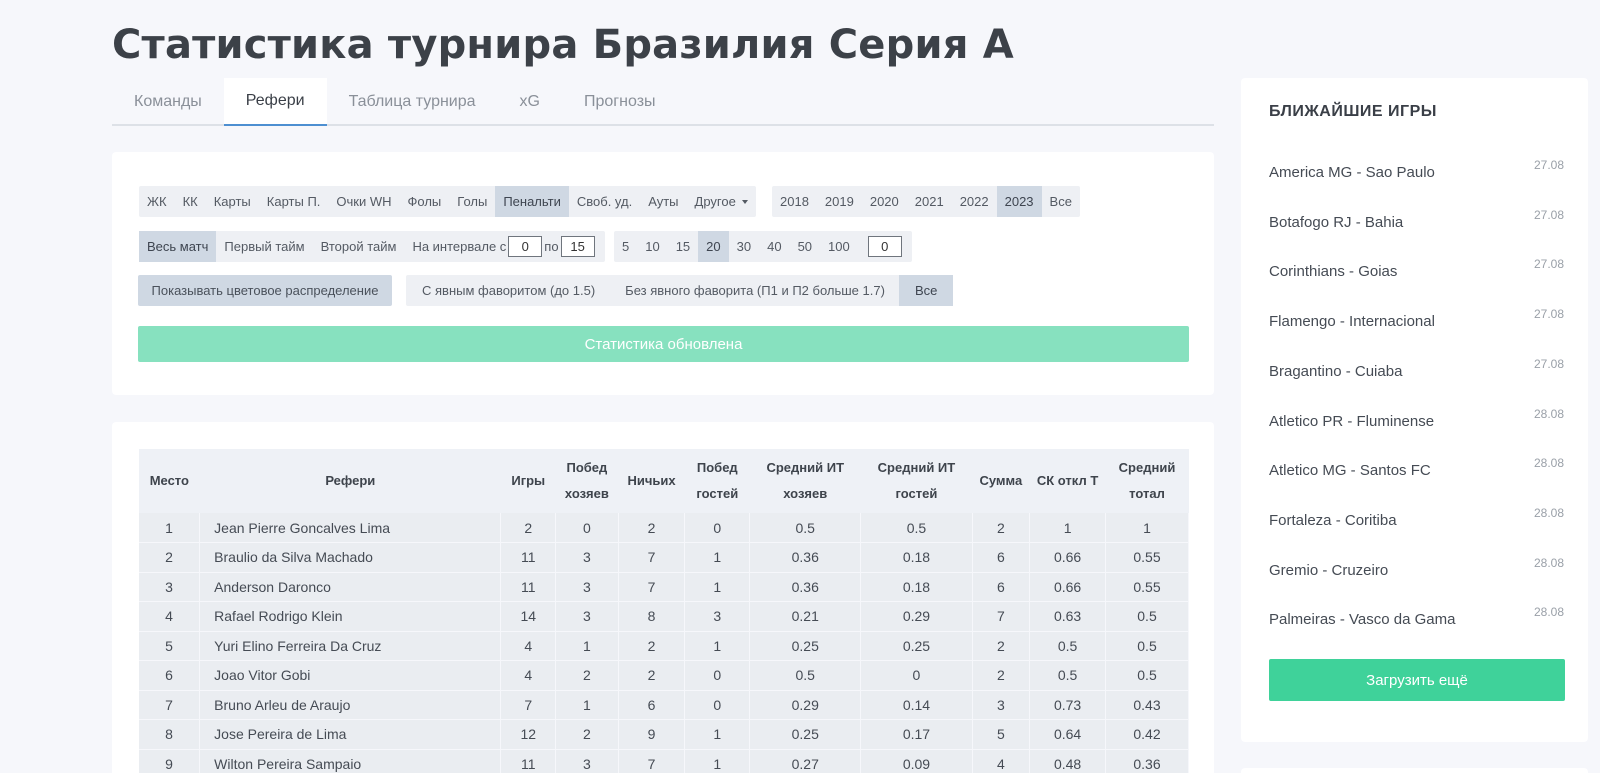 The width and height of the screenshot is (1600, 773). Describe the element at coordinates (350, 646) in the screenshot. I see `referee-name-cell: Yuri Elino Ferreira Da Cruz` at that location.